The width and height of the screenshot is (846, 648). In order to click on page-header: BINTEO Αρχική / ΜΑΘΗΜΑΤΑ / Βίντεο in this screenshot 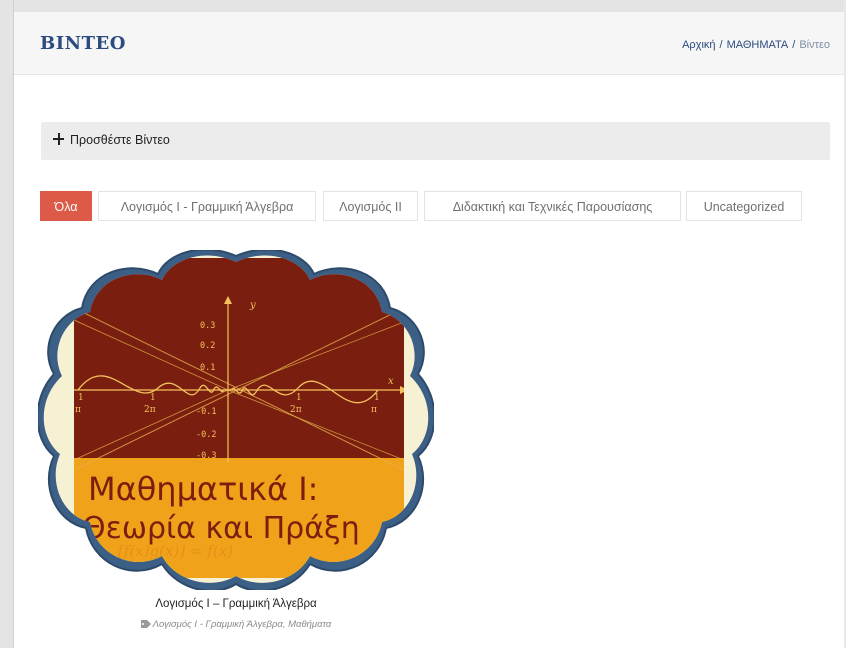, I will do `click(429, 43)`.